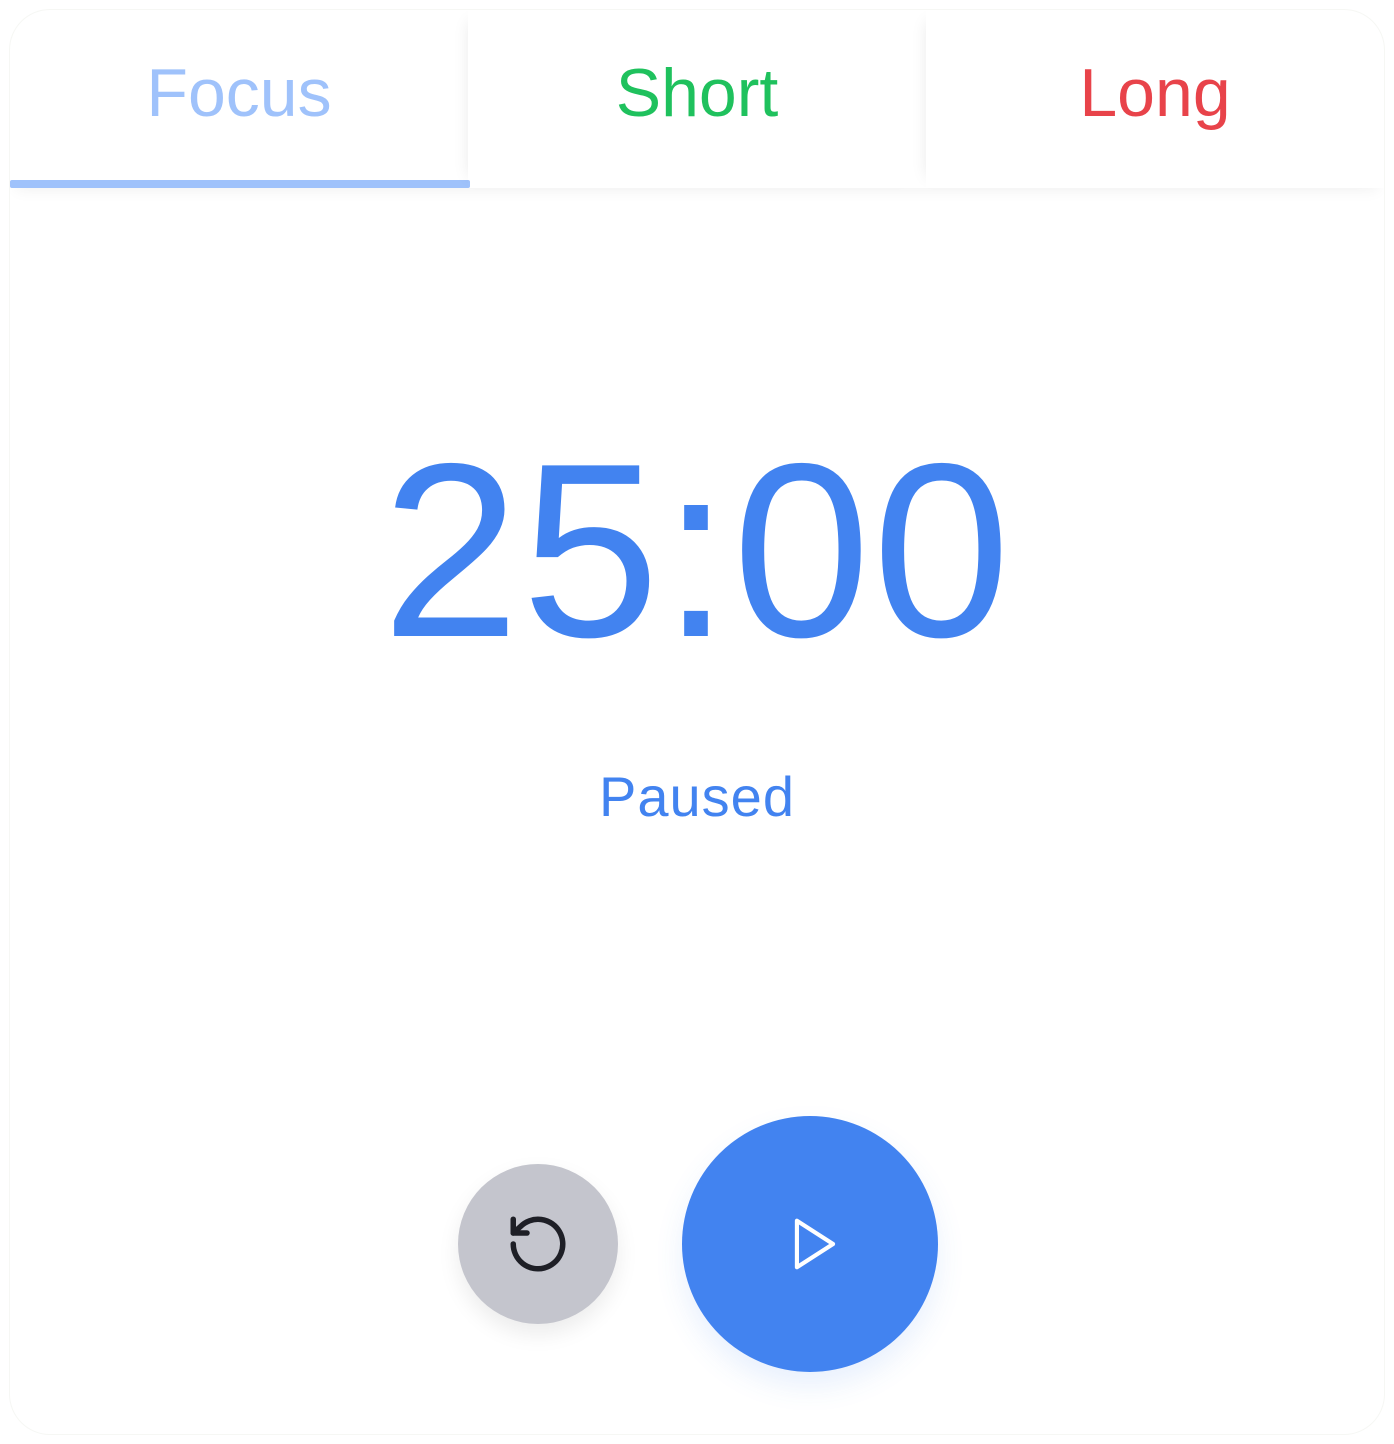  What do you see at coordinates (240, 184) in the screenshot?
I see `active-tab-indicator` at bounding box center [240, 184].